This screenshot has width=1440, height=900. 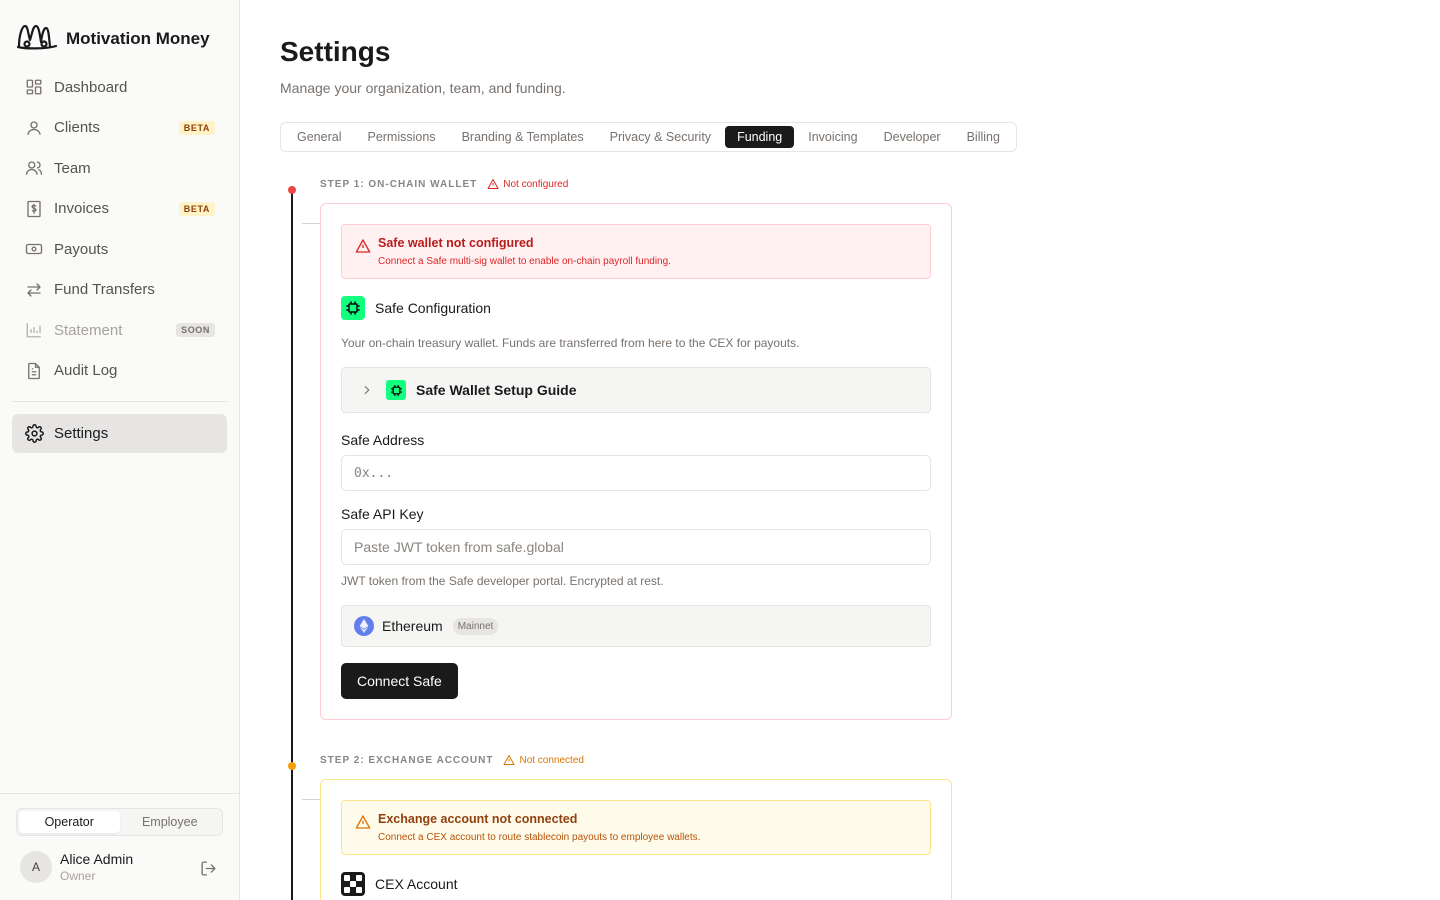 I want to click on sidebar-item-label: Audit Log, so click(x=86, y=371).